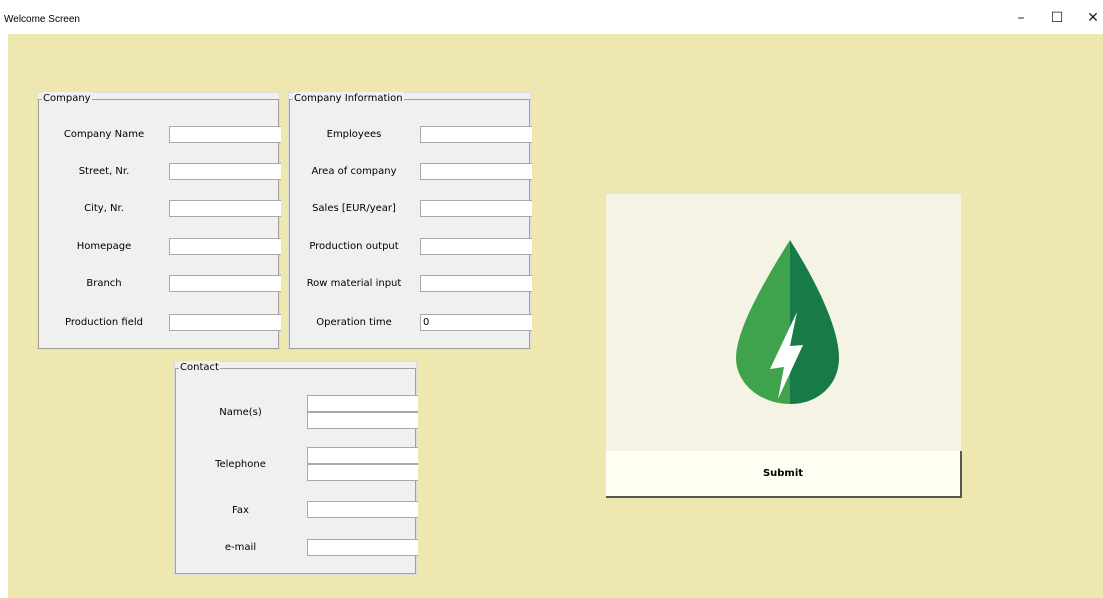 This screenshot has width=1103, height=598. I want to click on email-field, so click(362, 547).